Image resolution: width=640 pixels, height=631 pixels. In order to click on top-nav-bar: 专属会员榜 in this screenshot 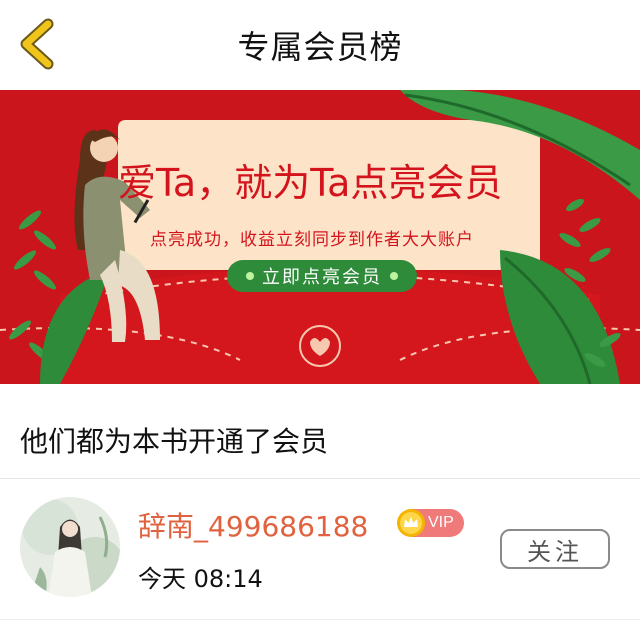, I will do `click(320, 44)`.